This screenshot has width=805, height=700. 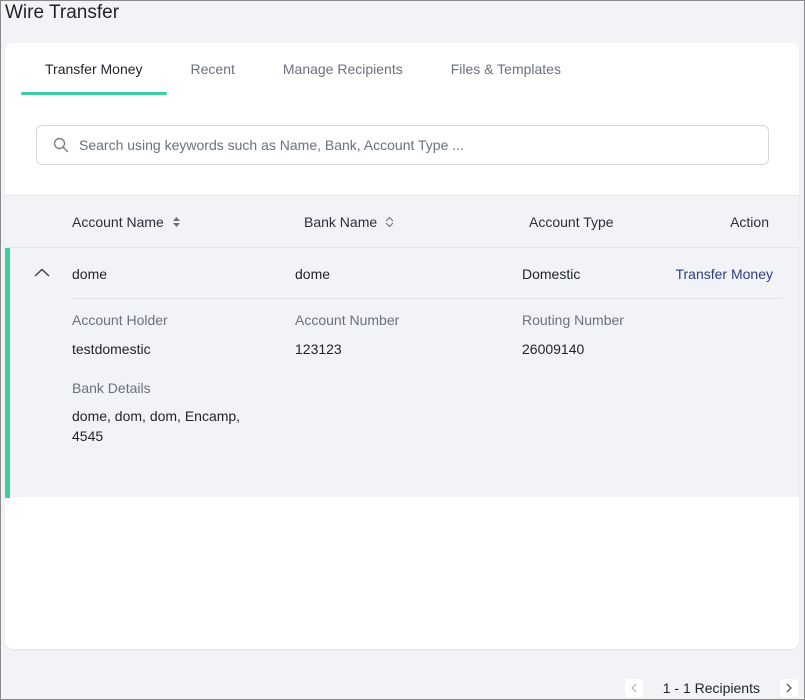 What do you see at coordinates (571, 222) in the screenshot?
I see `column-account-type: Account Type` at bounding box center [571, 222].